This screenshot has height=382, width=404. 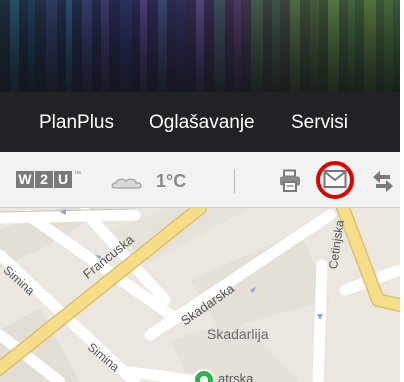 I want to click on nav-item-oglasavanje: Oglašavanje, so click(x=202, y=123).